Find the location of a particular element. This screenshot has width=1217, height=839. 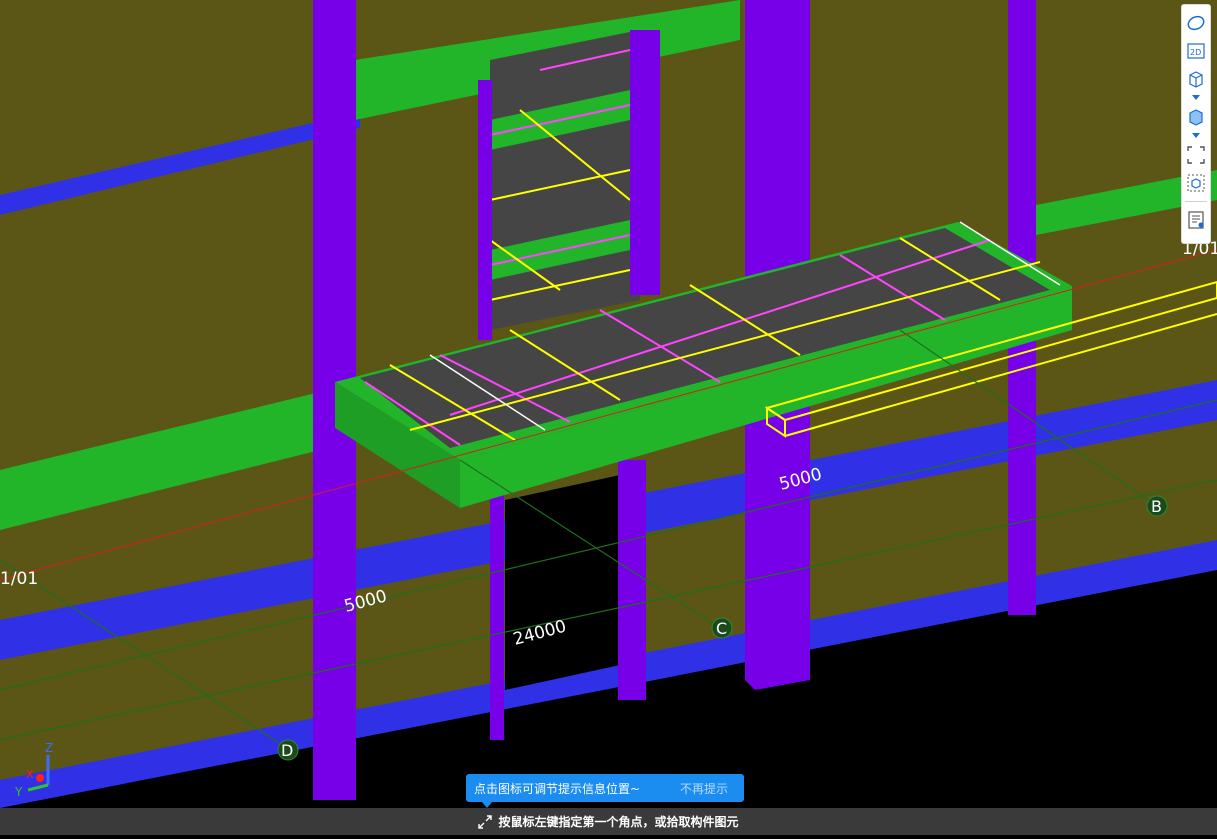

status-message: 按鼠标左键指定第一个角点，或拾取构件图元 is located at coordinates (618, 822).